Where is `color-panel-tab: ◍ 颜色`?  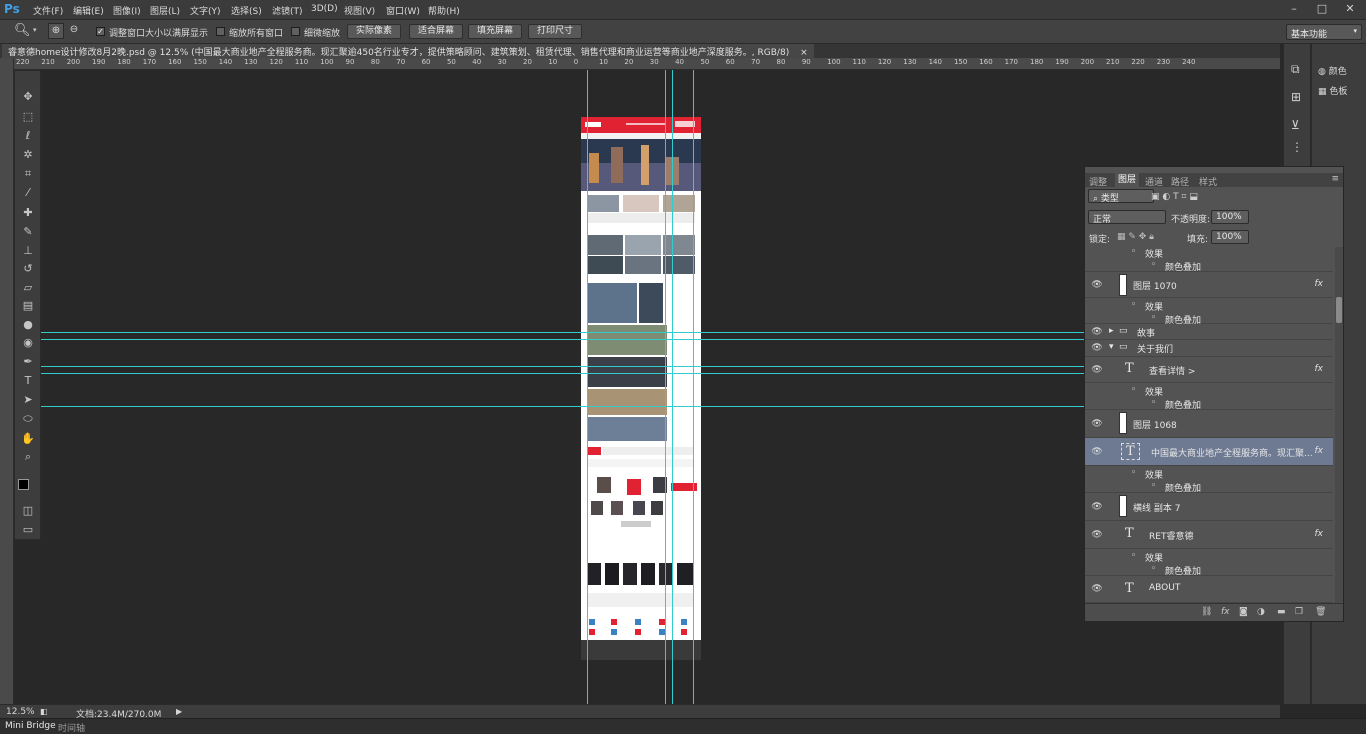
color-panel-tab: ◍ 颜色 is located at coordinates (1332, 70).